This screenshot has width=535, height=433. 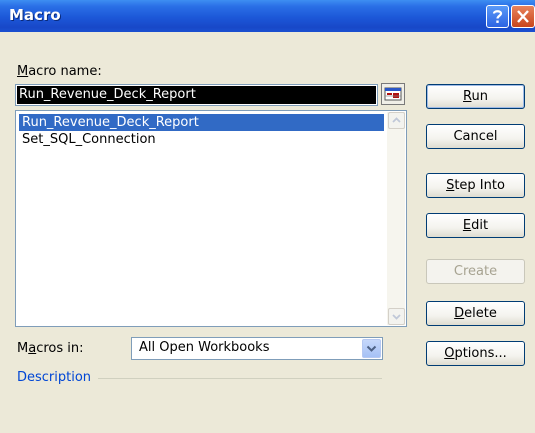 I want to click on macro-name-label-accel: M, so click(x=23, y=71).